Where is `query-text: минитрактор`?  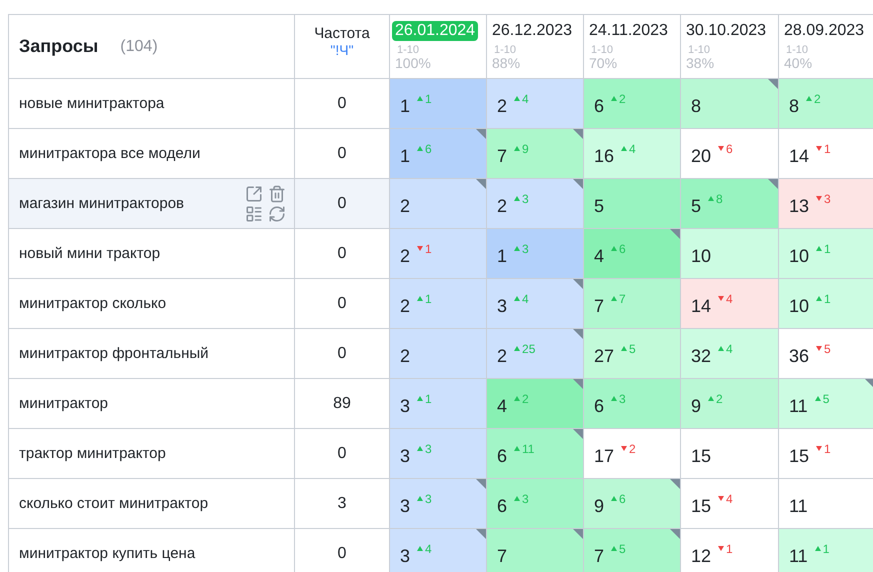
query-text: минитрактор is located at coordinates (63, 403).